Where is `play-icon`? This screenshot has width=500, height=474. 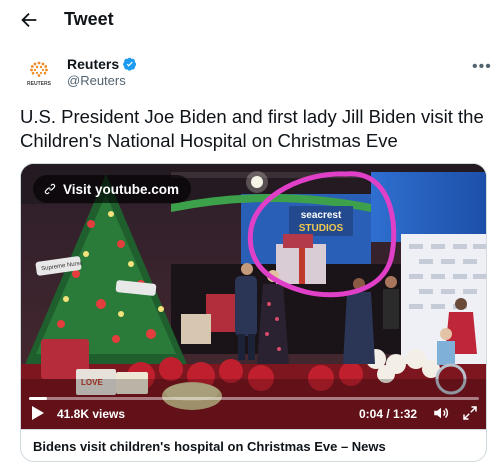 play-icon is located at coordinates (38, 413).